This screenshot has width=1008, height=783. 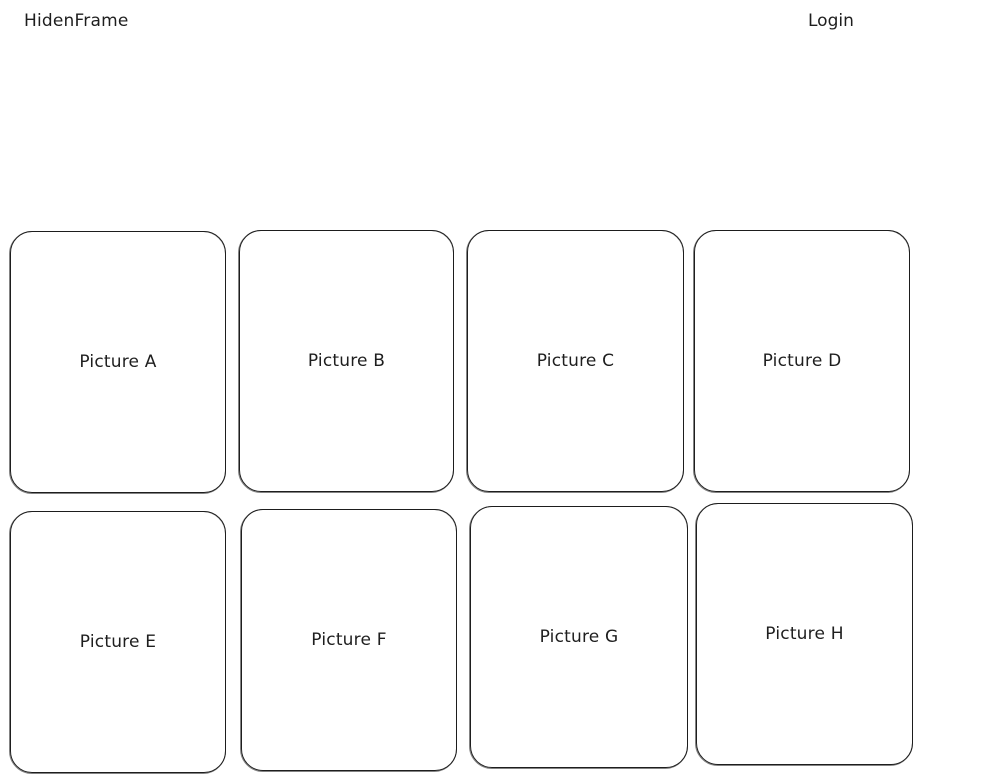 I want to click on picture-card-e: Picture E, so click(x=117, y=642).